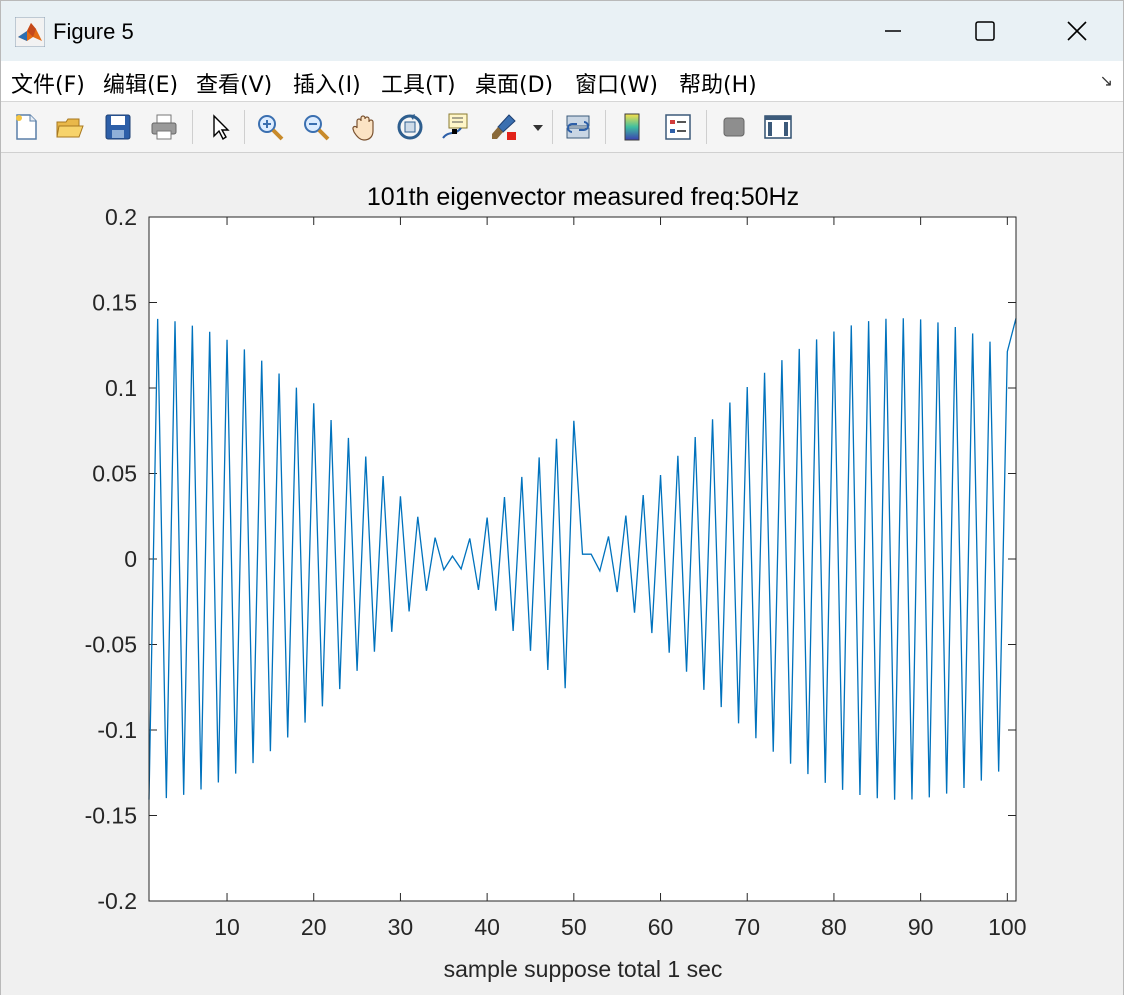 Image resolution: width=1124 pixels, height=995 pixels. What do you see at coordinates (327, 83) in the screenshot?
I see `menu-insert: 插入(I)` at bounding box center [327, 83].